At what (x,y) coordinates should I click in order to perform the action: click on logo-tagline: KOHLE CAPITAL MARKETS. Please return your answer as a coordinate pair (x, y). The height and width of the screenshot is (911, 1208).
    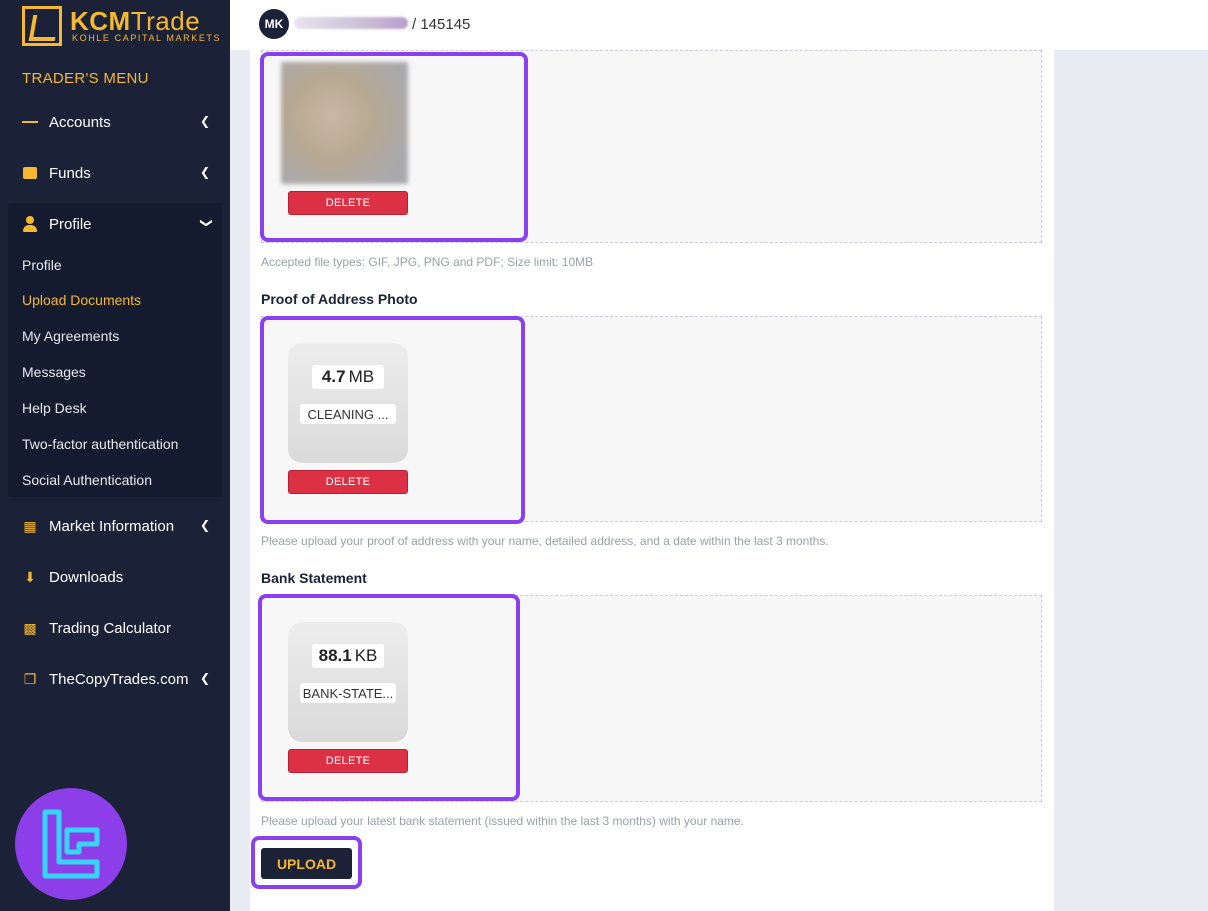
    Looking at the image, I should click on (147, 38).